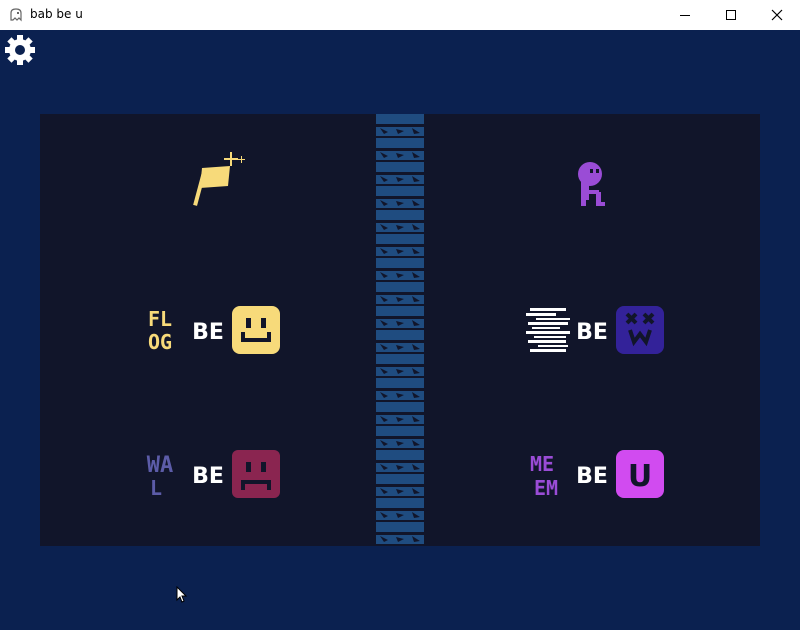  I want to click on minimize-icon, so click(685, 15).